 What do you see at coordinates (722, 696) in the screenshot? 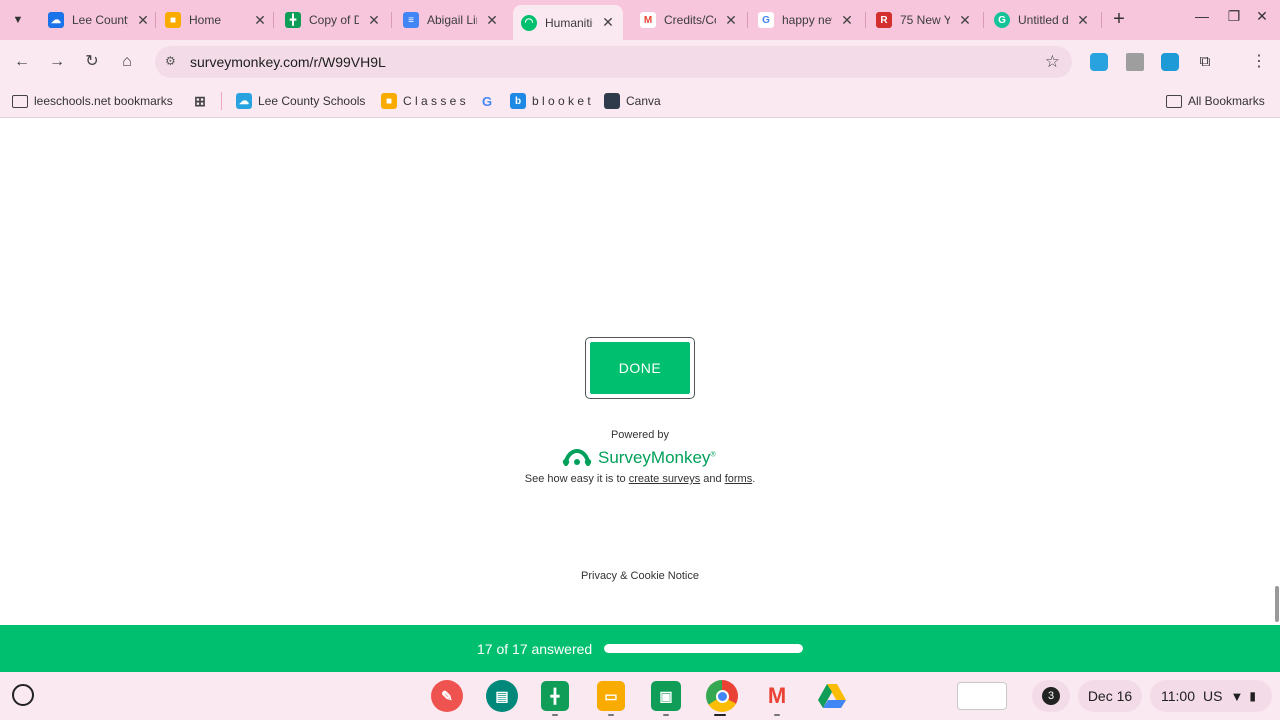
I see `chrome-icon` at bounding box center [722, 696].